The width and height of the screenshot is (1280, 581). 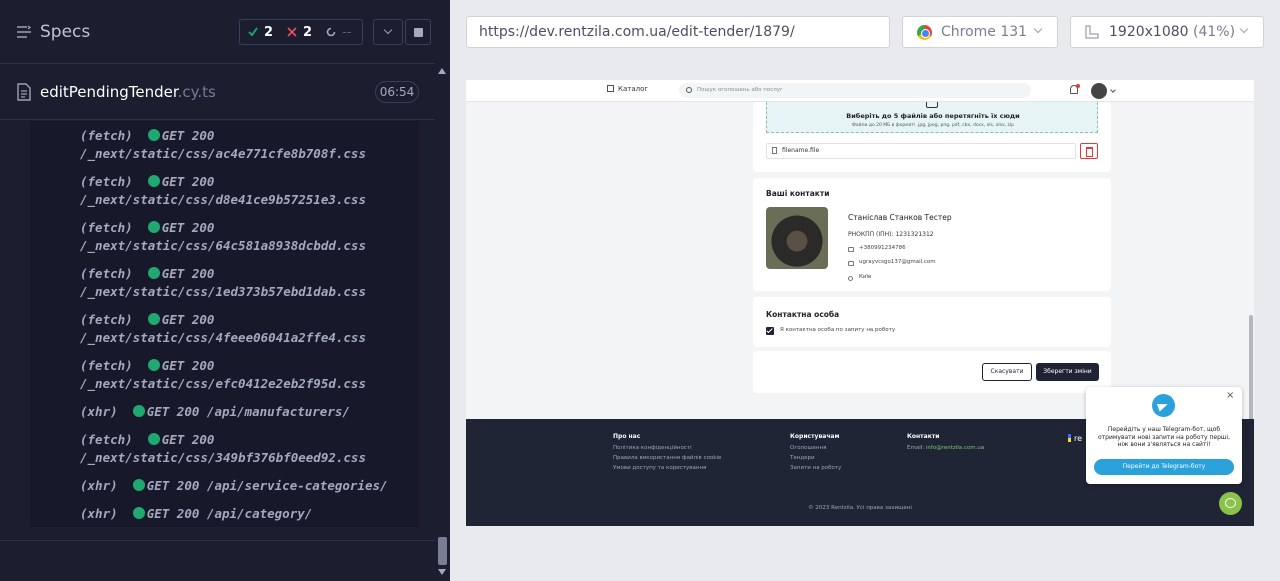 What do you see at coordinates (610, 88) in the screenshot?
I see `grid-icon` at bounding box center [610, 88].